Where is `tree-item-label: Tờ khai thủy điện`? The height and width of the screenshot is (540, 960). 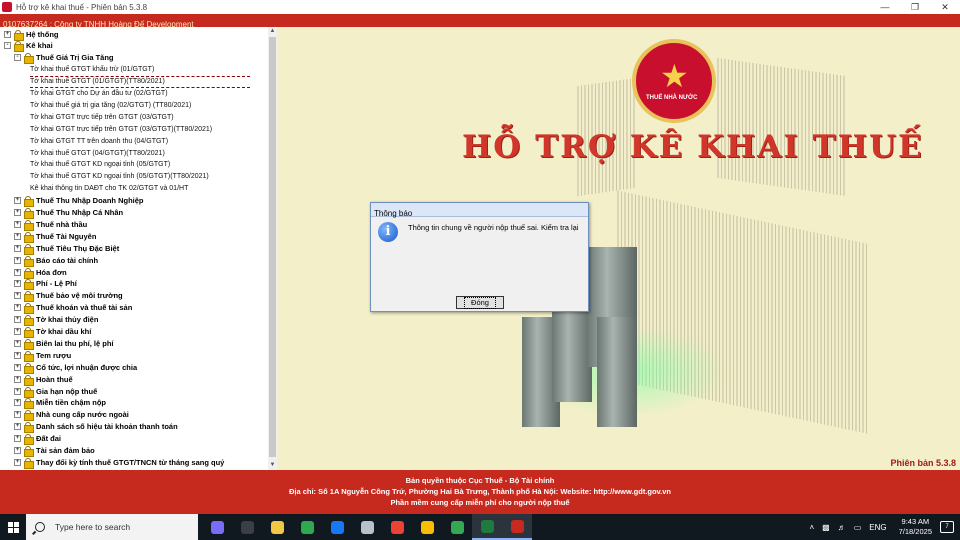
tree-item-label: Tờ khai thủy điện is located at coordinates (67, 320).